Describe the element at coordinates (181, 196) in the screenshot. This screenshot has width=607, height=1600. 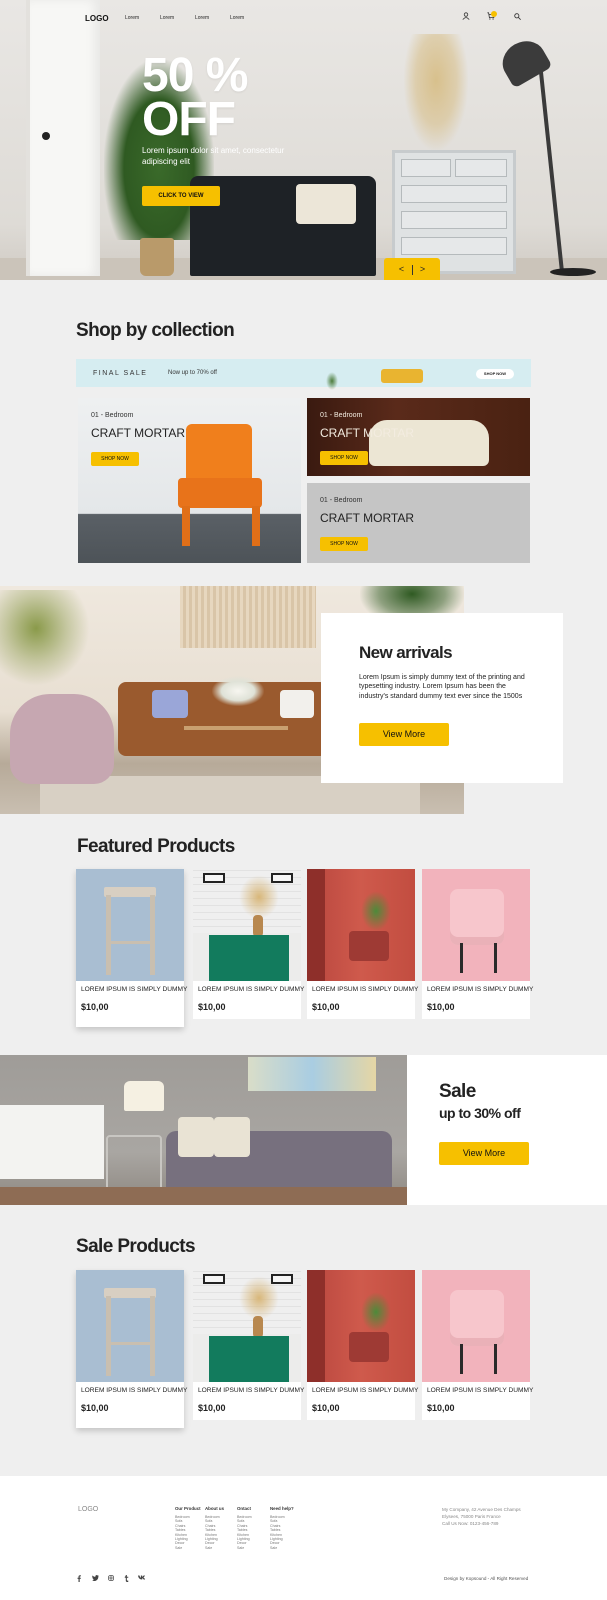
I see `hero-cta-button: CLICK TO VIEW` at that location.